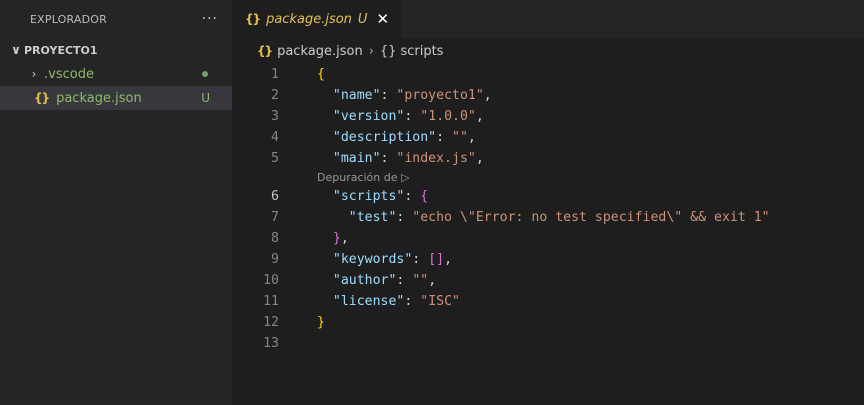  Describe the element at coordinates (298, 343) in the screenshot. I see `line-content` at that location.